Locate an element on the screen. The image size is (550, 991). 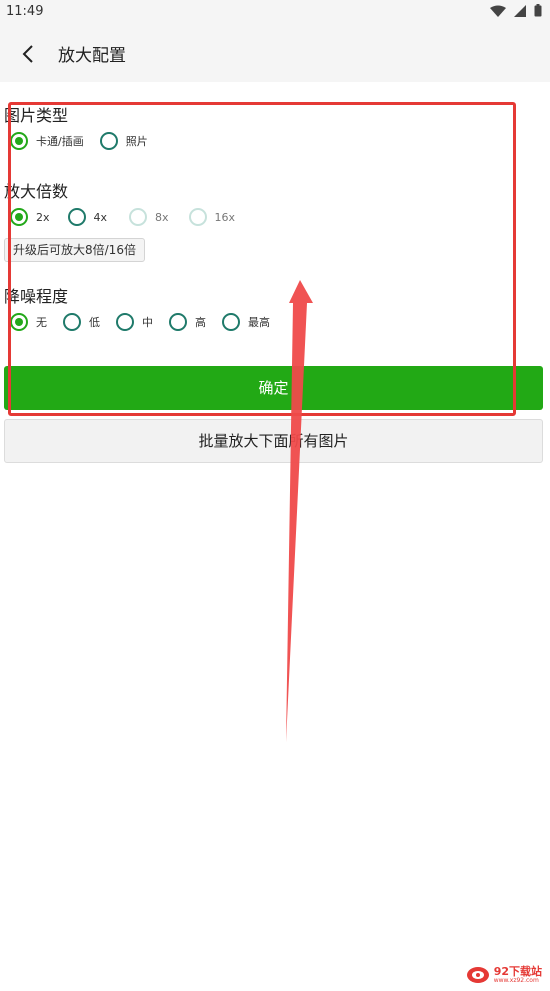
image-type-title: 图片类型 is located at coordinates (36, 115).